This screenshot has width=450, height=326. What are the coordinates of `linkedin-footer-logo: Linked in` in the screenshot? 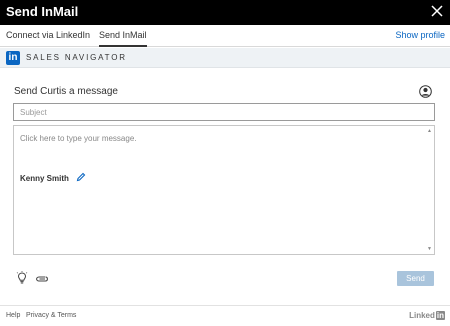 It's located at (427, 315).